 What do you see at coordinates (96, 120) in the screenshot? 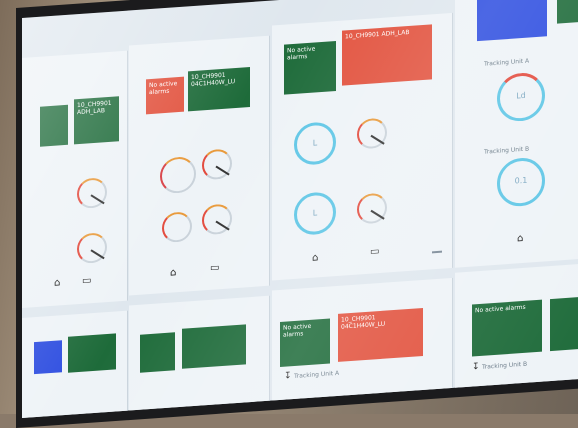
I see `alarm-tile: 10_CH9901 ADH_LAB` at bounding box center [96, 120].